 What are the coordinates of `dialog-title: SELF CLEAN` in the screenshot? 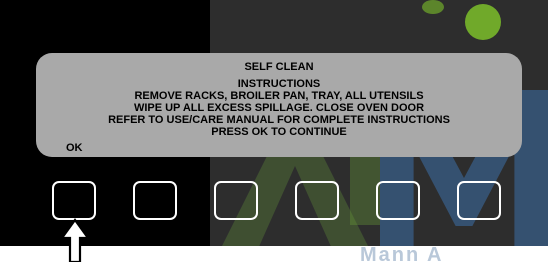 It's located at (279, 67).